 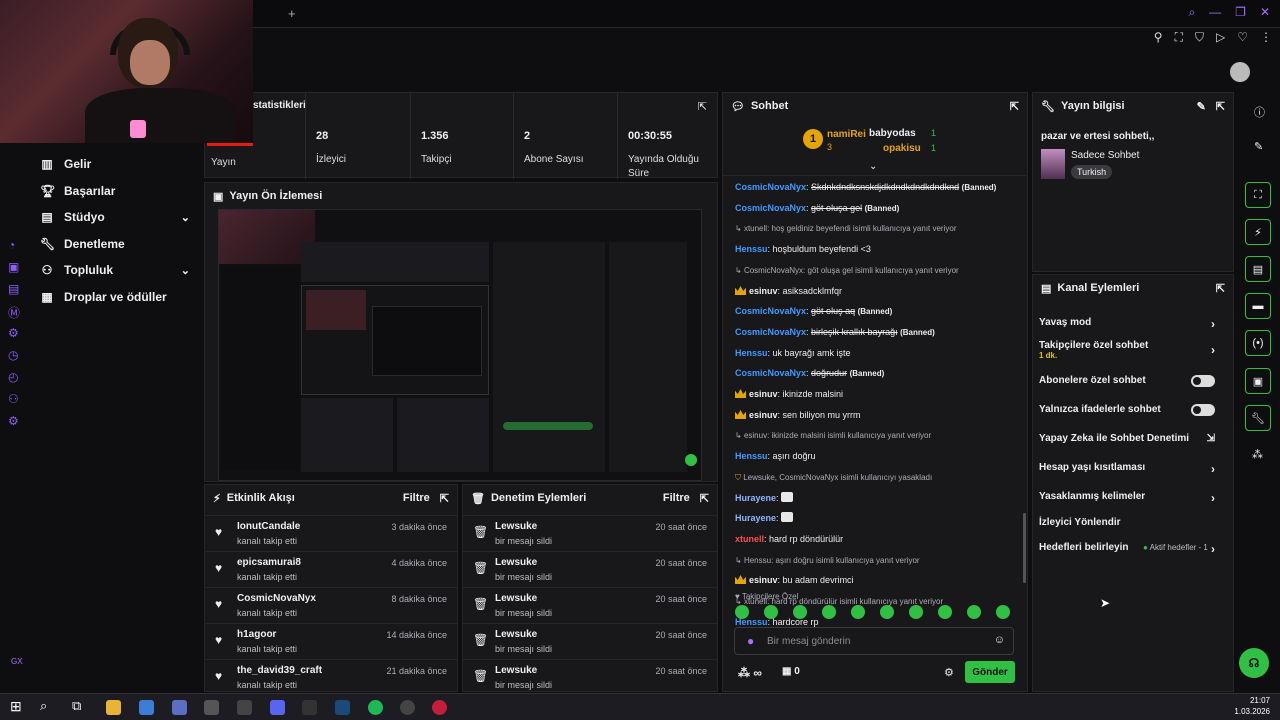 What do you see at coordinates (990, 672) in the screenshot?
I see `send-button: Gönder` at bounding box center [990, 672].